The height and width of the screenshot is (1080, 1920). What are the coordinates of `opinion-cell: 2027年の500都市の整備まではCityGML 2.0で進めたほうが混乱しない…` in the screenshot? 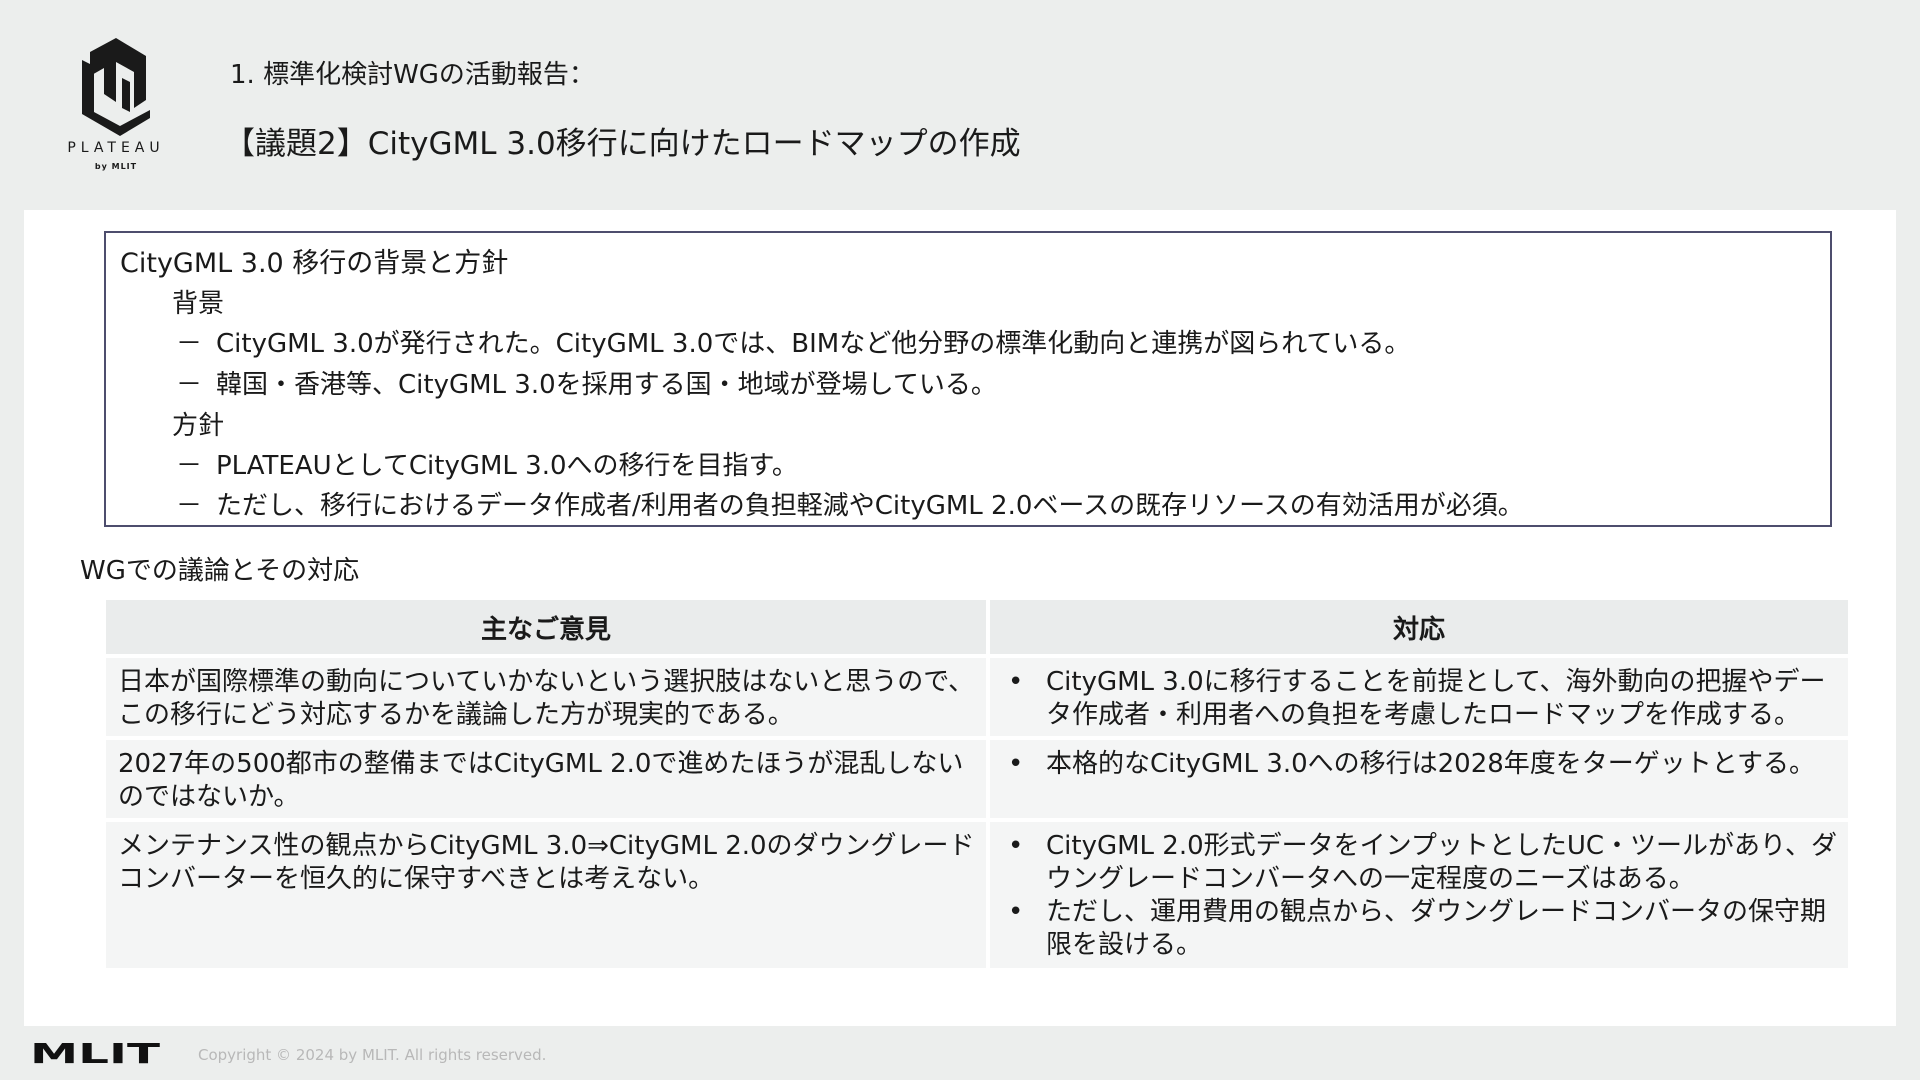 It's located at (546, 779).